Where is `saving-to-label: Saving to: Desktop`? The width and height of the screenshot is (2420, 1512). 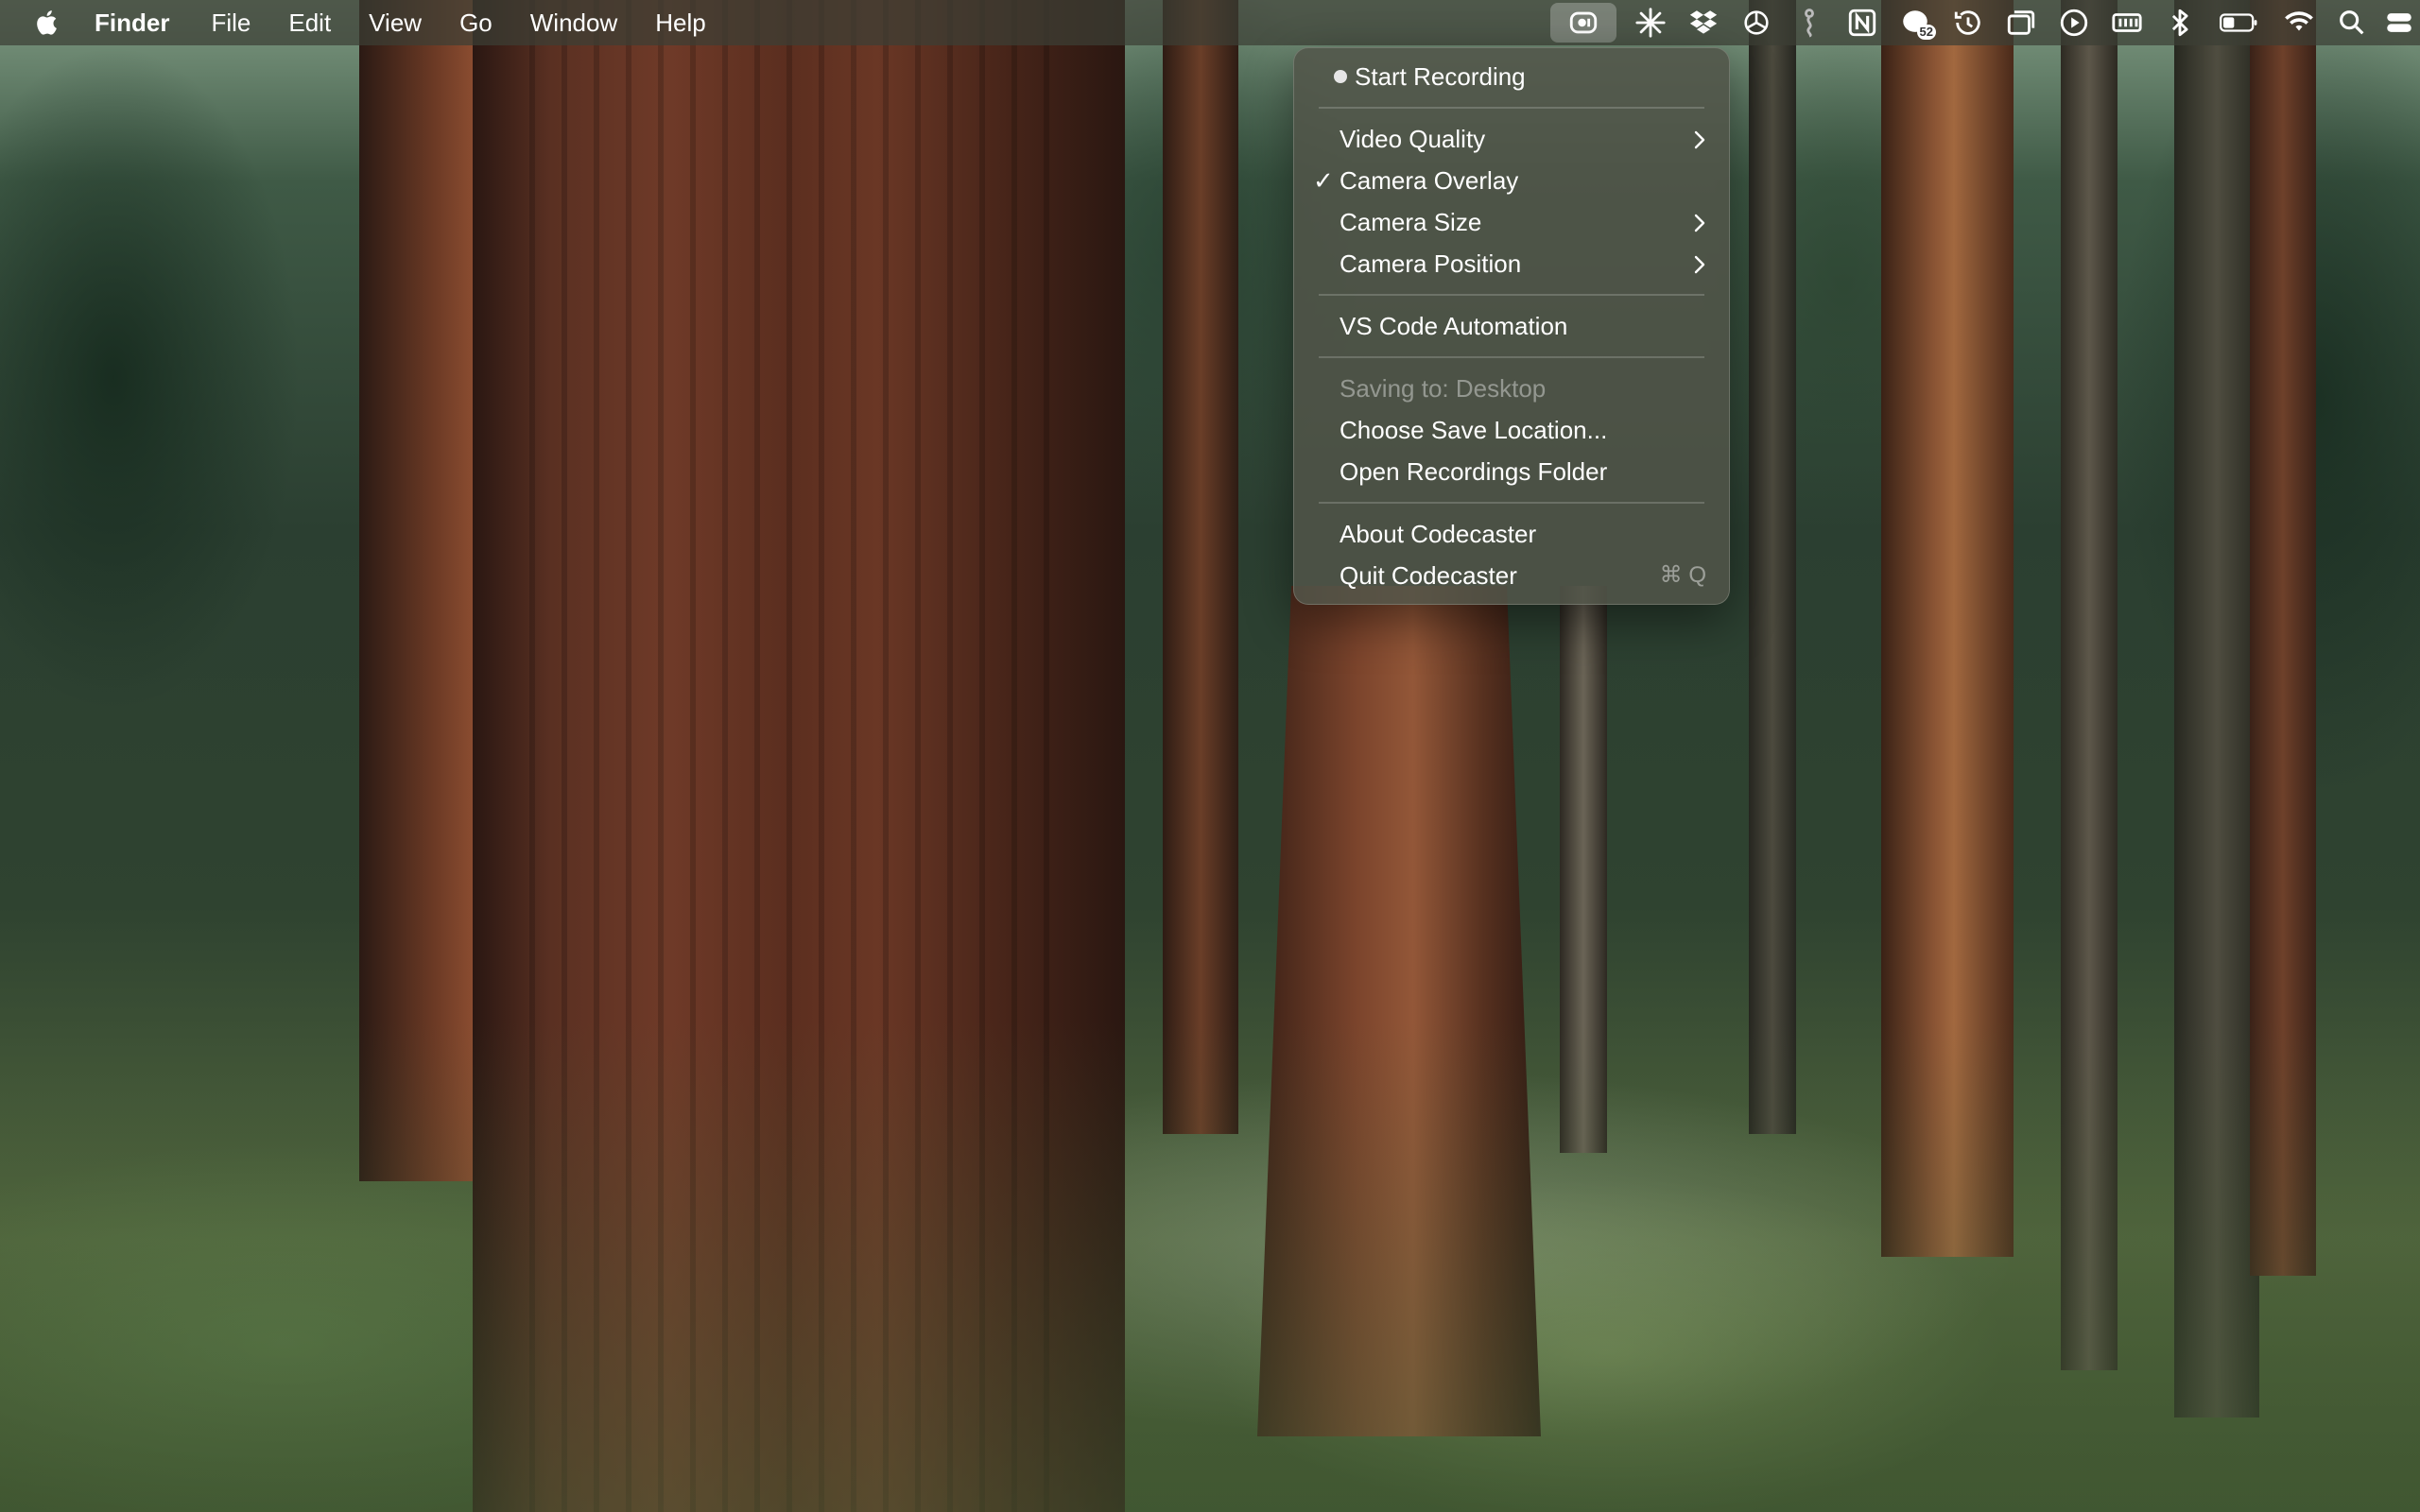 saving-to-label: Saving to: Desktop is located at coordinates (1443, 388).